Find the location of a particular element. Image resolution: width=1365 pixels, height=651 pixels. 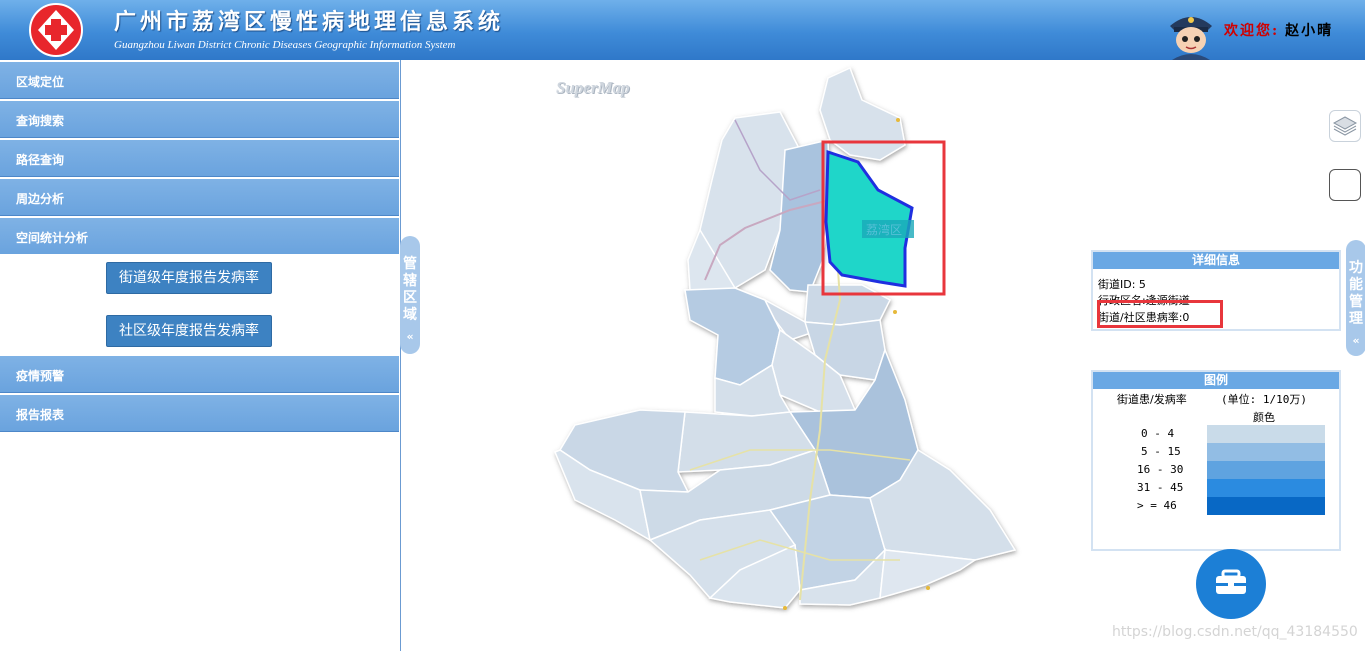

map-tool-button is located at coordinates (1345, 185).